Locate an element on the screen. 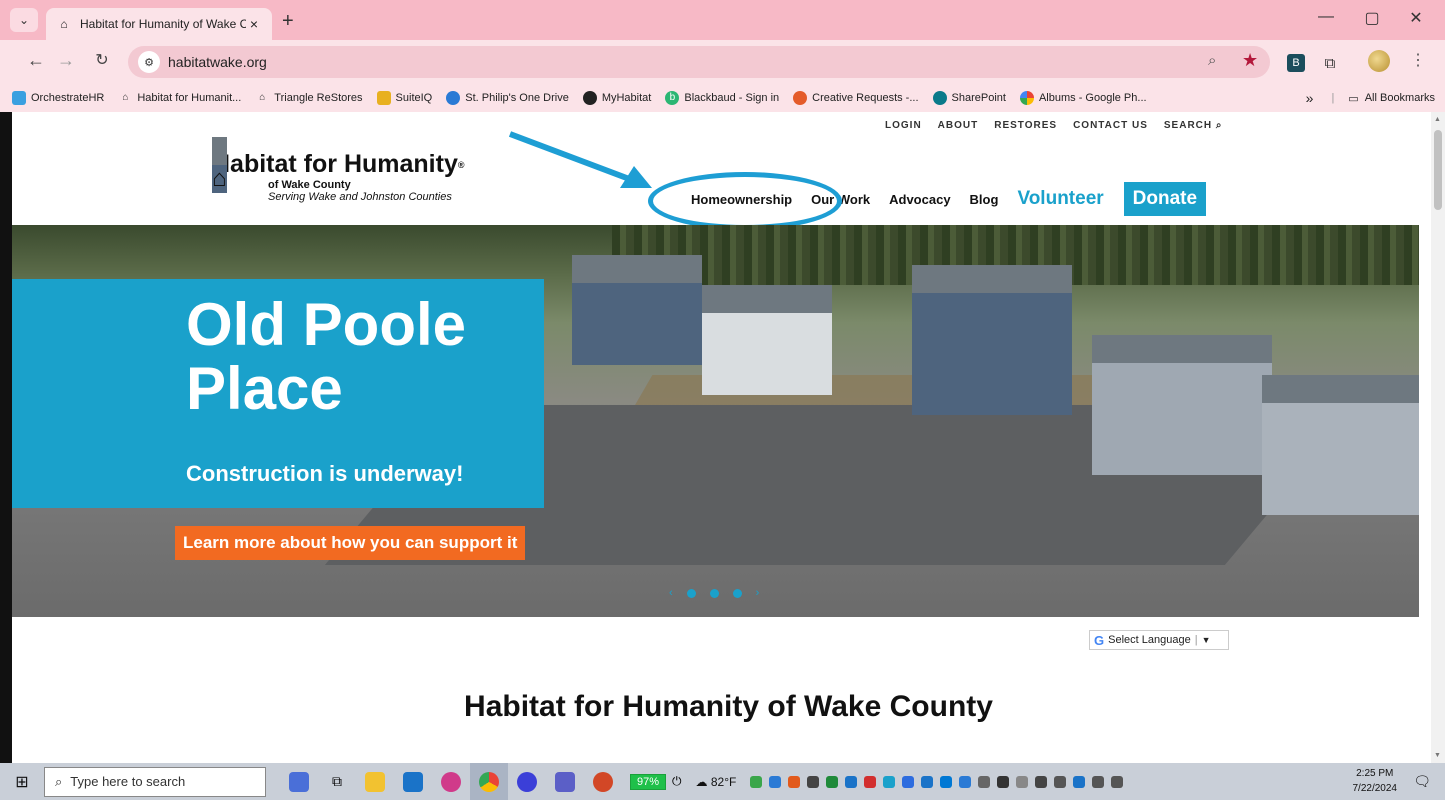 The width and height of the screenshot is (1445, 800). search-icon: ⌕ is located at coordinates (59, 781).